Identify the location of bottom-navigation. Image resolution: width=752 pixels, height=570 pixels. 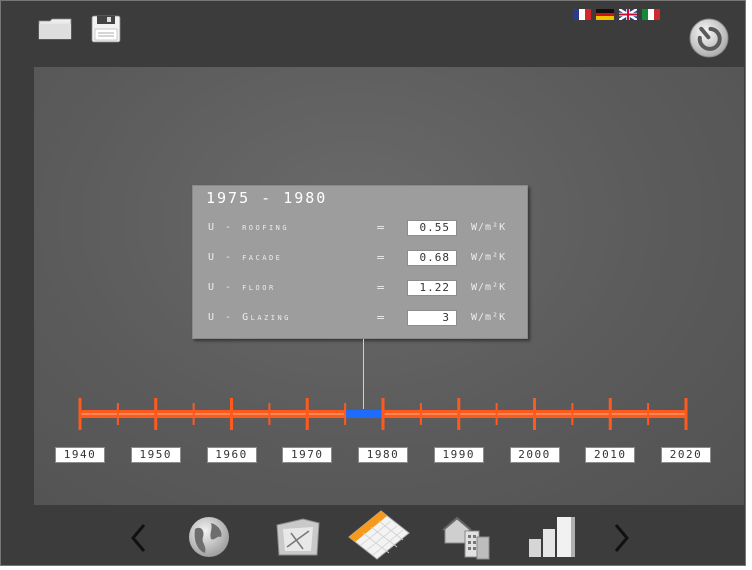
(373, 537).